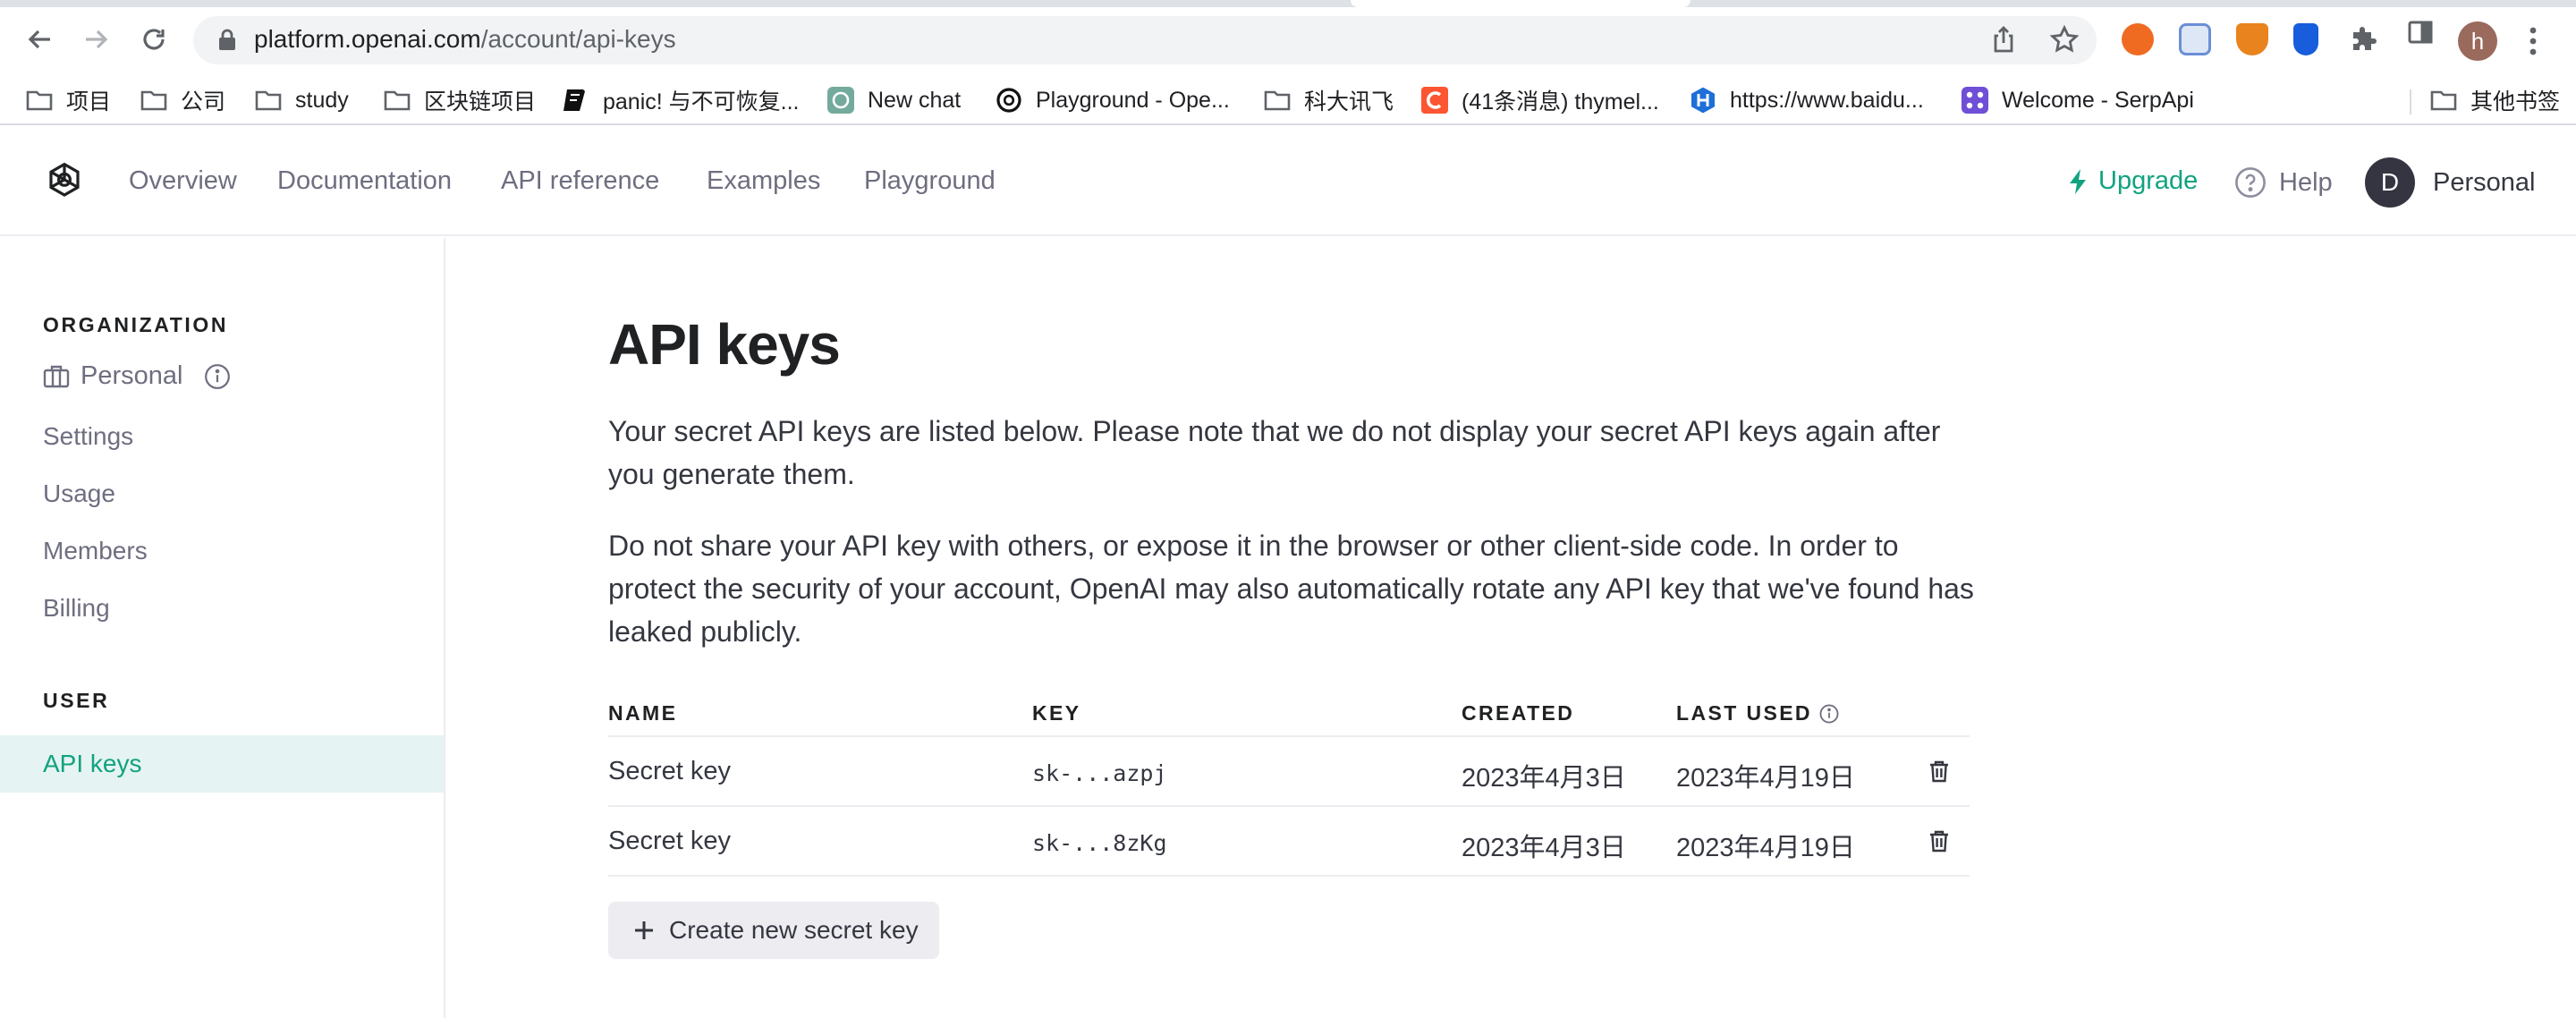  What do you see at coordinates (930, 181) in the screenshot?
I see `nav-playground: Playground` at bounding box center [930, 181].